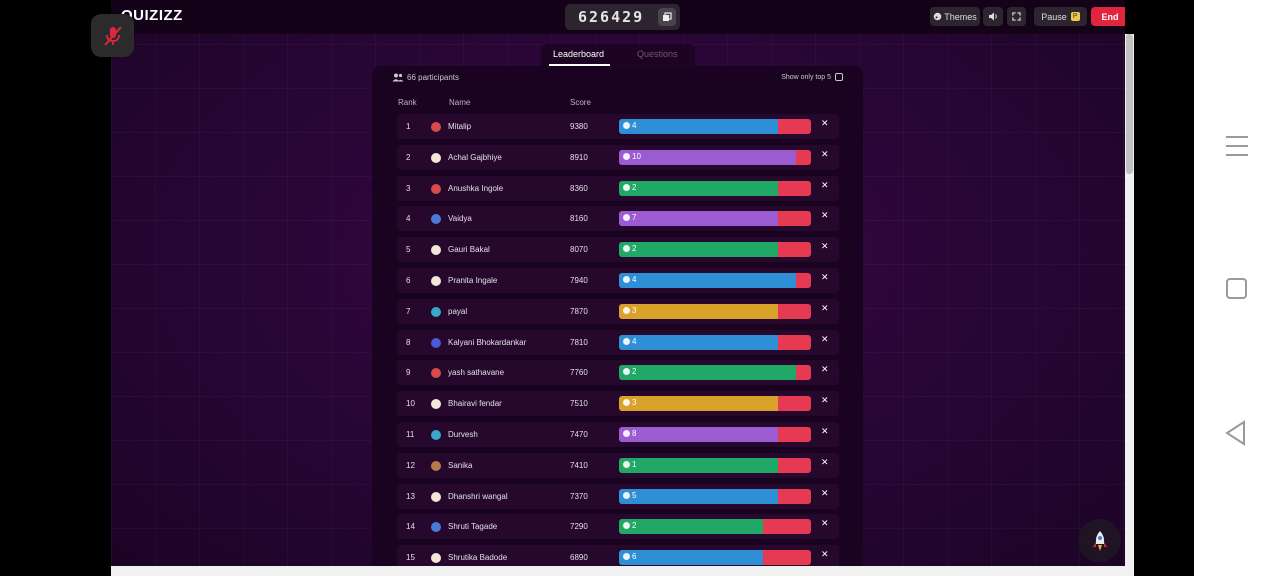 This screenshot has width=1280, height=576. I want to click on row-score: 7760, so click(579, 373).